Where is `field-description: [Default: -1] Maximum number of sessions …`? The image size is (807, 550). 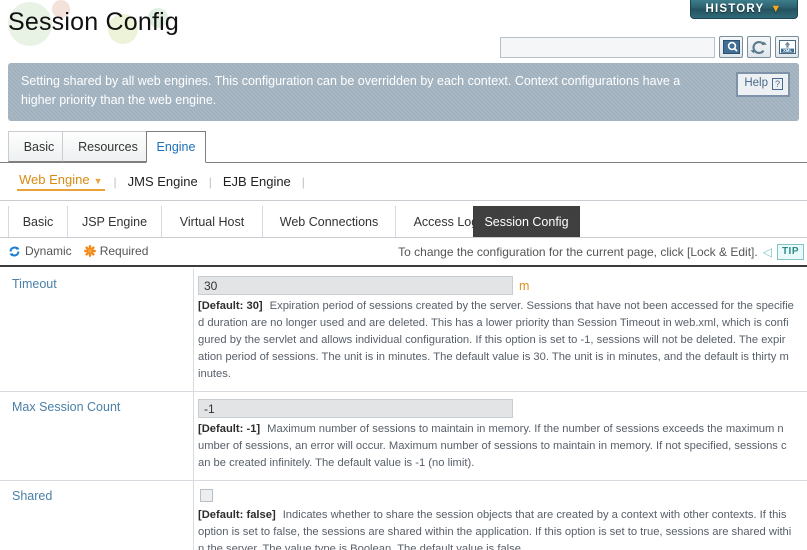
field-description: [Default: -1] Maximum number of sessions … is located at coordinates (502, 446).